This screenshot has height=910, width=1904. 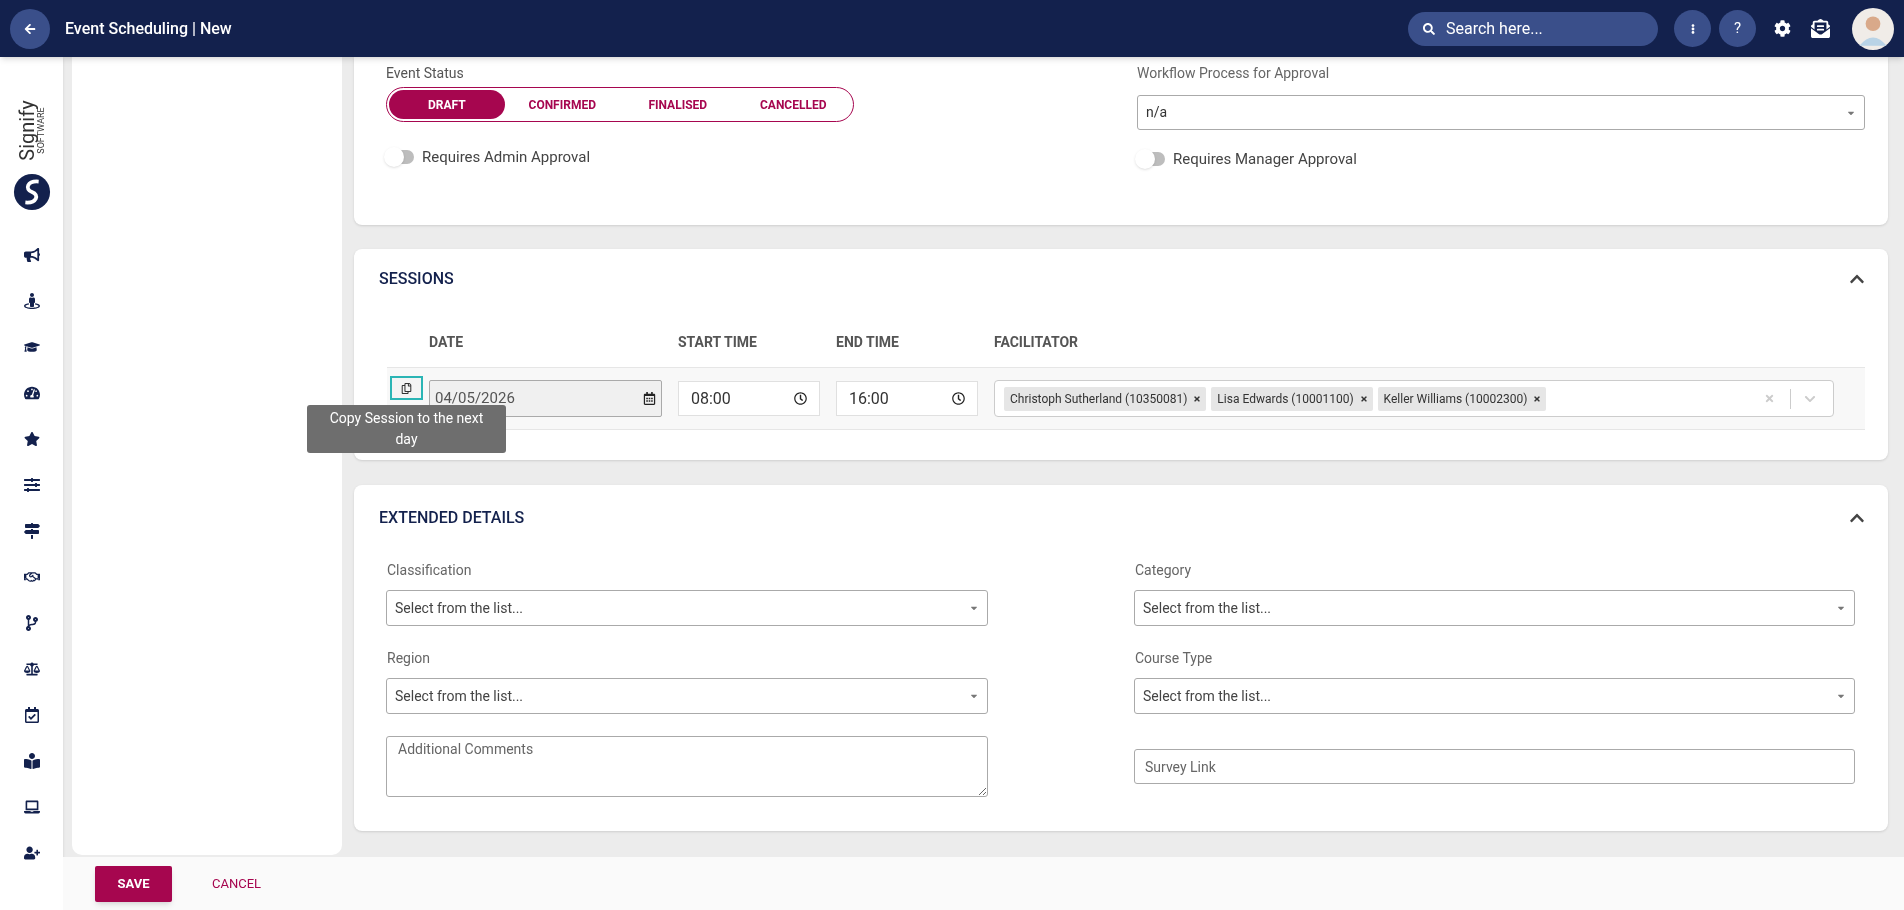 I want to click on sessions-title: SESSIONS, so click(x=416, y=278).